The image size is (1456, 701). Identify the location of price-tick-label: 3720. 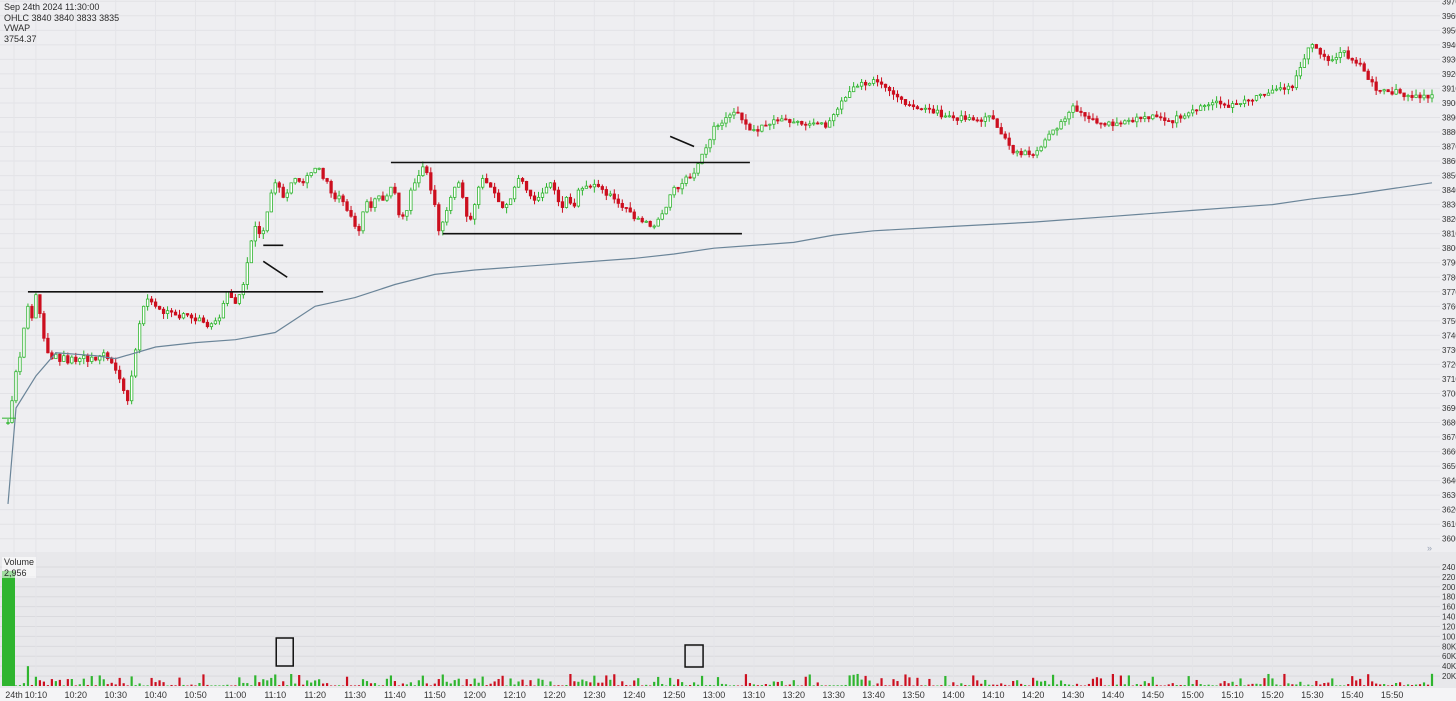
(1449, 364).